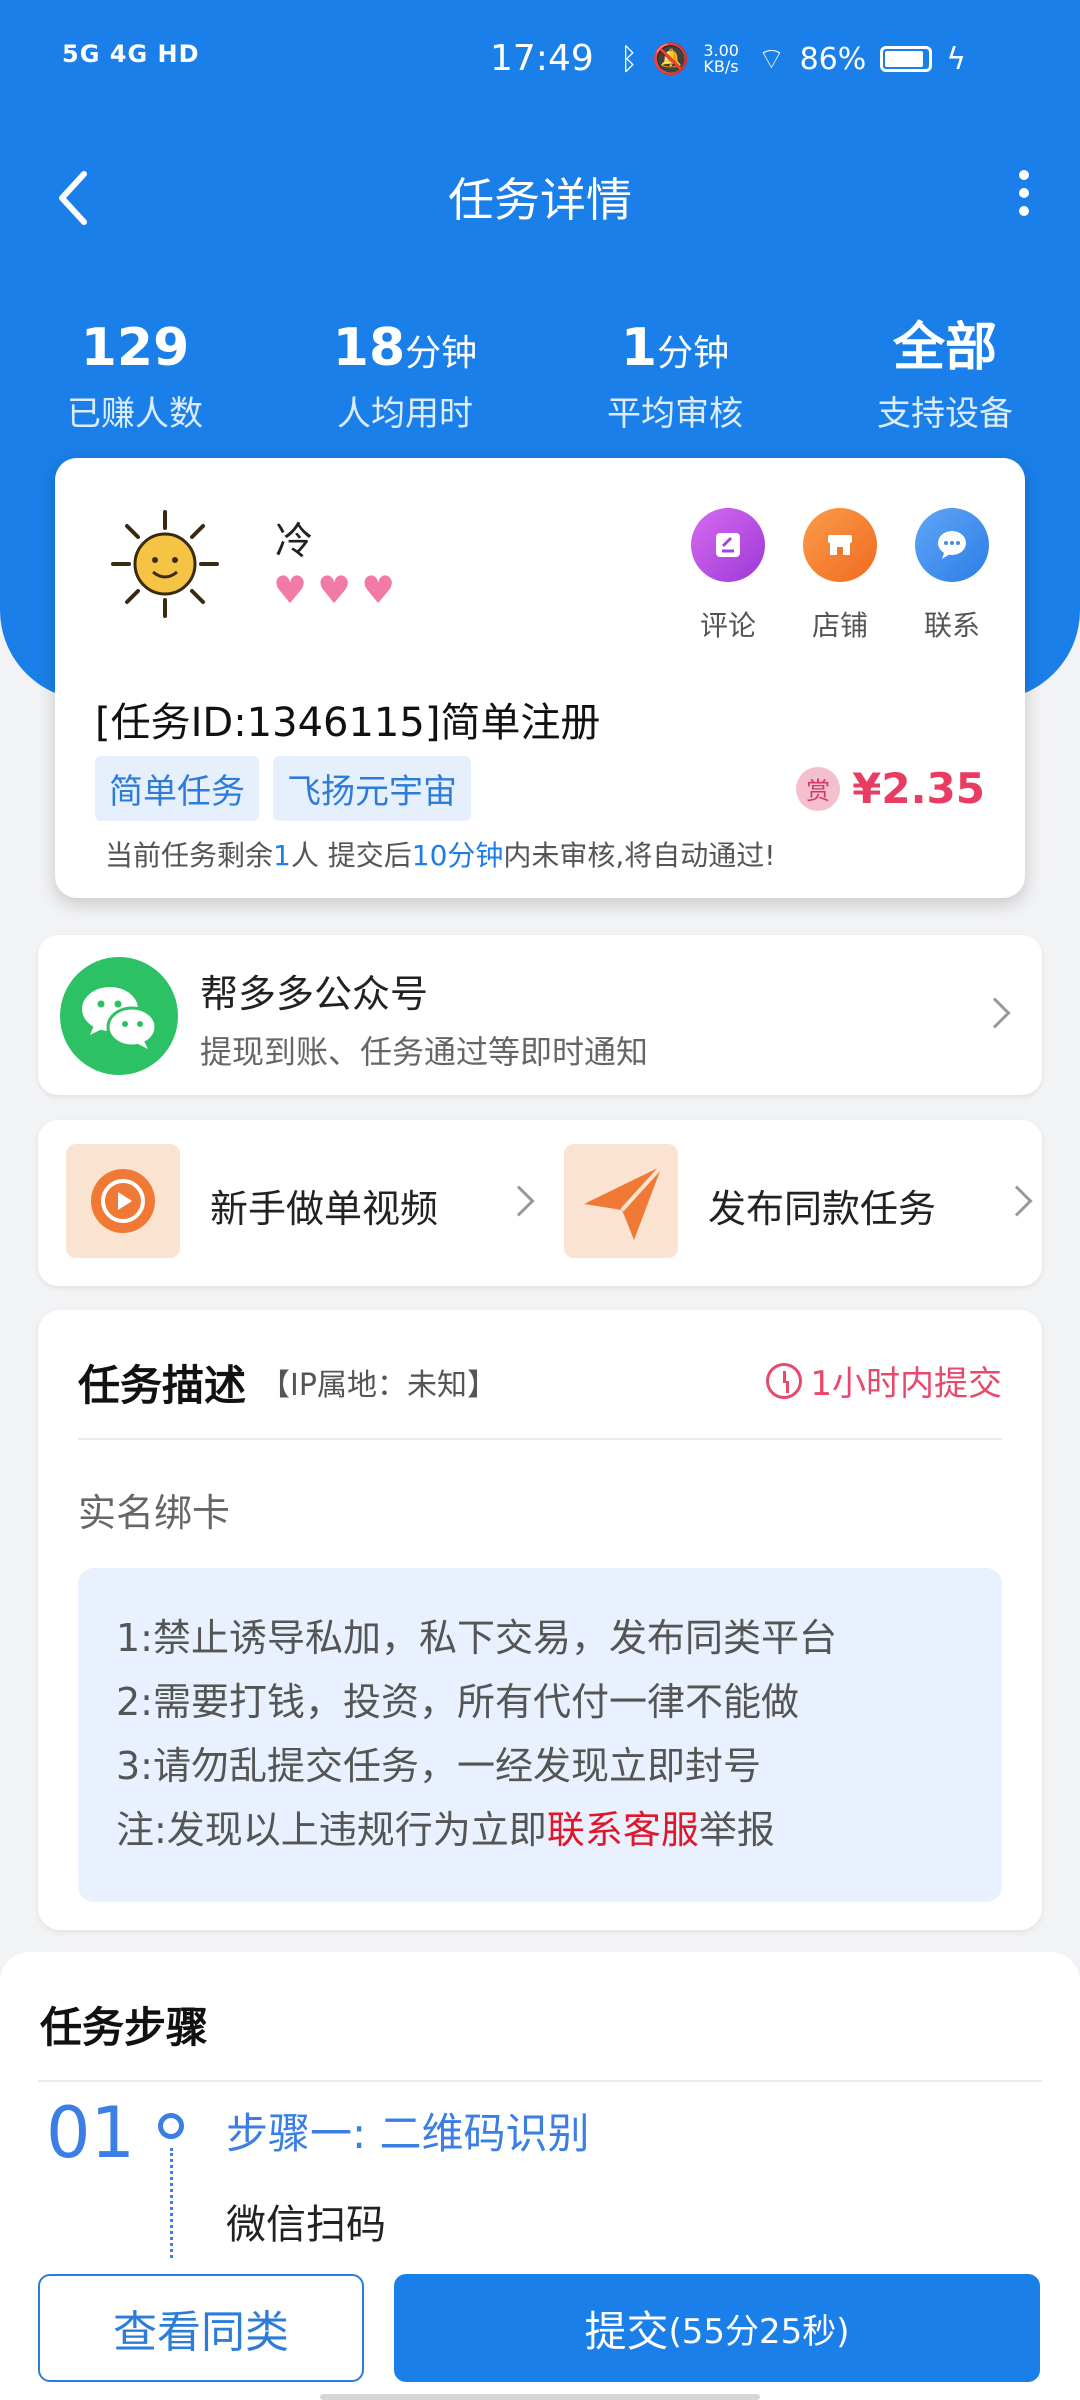 This screenshot has height=2400, width=1080. I want to click on promo-card: 新手做单视频 发布同款任务, so click(540, 1203).